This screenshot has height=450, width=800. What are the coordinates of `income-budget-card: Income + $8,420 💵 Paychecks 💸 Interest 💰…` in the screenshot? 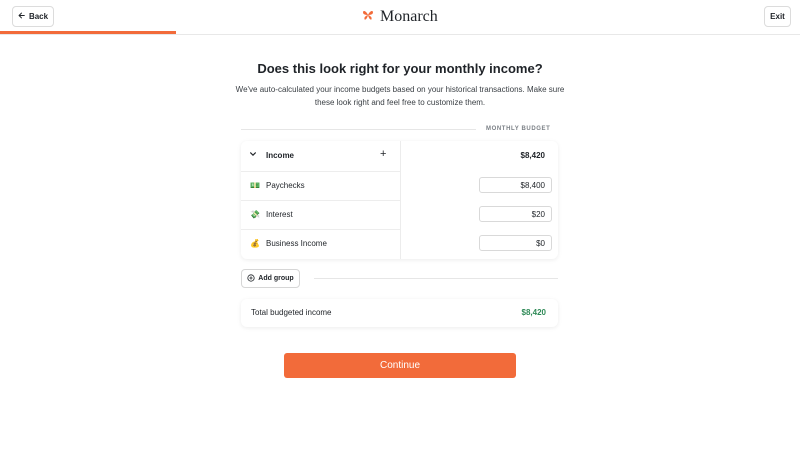 It's located at (399, 200).